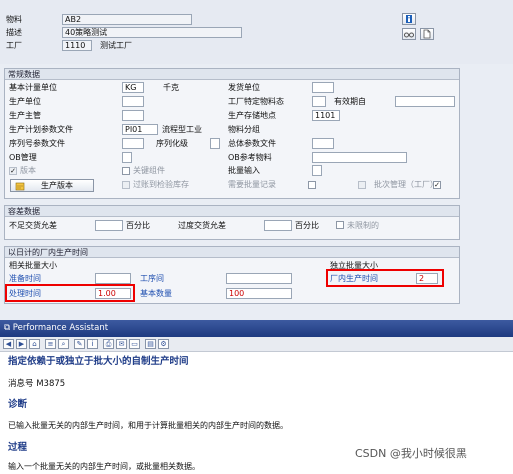 This screenshot has height=474, width=513. What do you see at coordinates (307, 225) in the screenshot?
I see `overdelivery-unit: 百分比` at bounding box center [307, 225].